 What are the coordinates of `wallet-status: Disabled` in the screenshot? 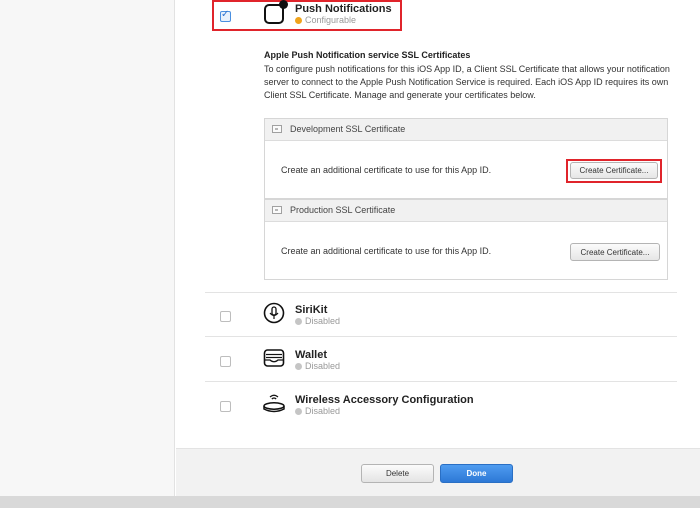 It's located at (317, 366).